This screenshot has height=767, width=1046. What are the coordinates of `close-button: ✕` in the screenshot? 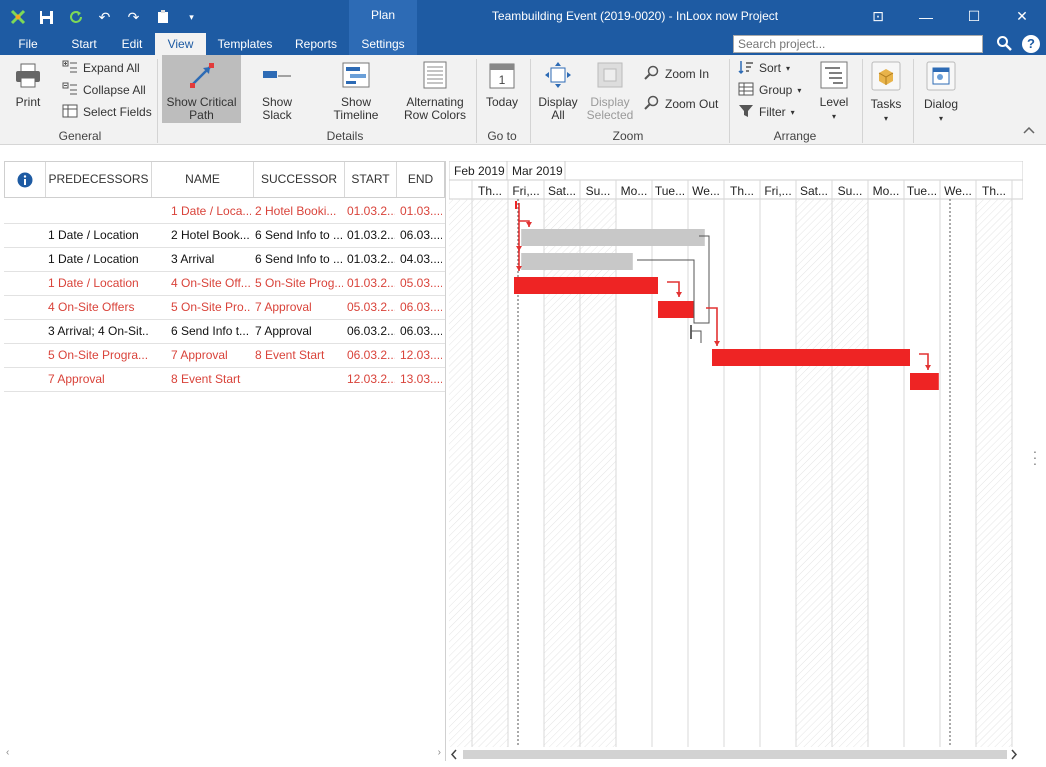 It's located at (1022, 16).